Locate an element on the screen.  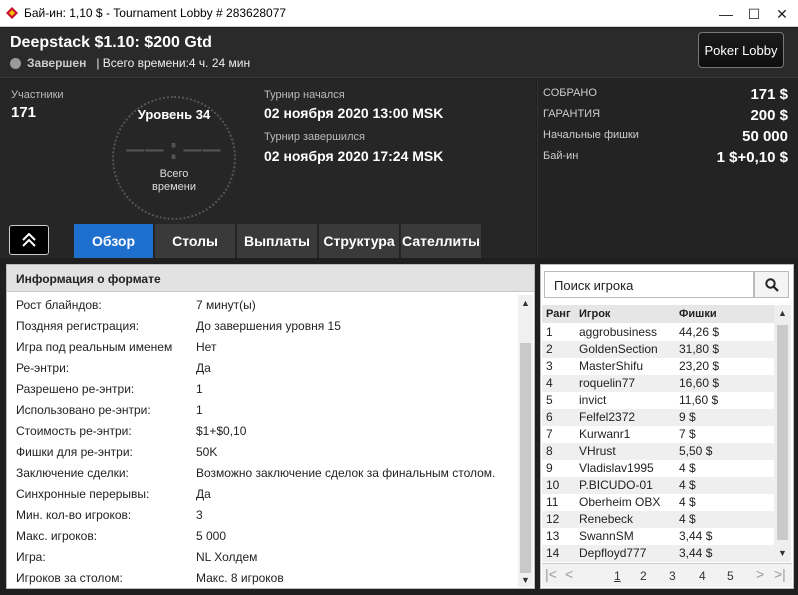
player-row: 13 SwannSM 3,44 $ is located at coordinates (658, 536).